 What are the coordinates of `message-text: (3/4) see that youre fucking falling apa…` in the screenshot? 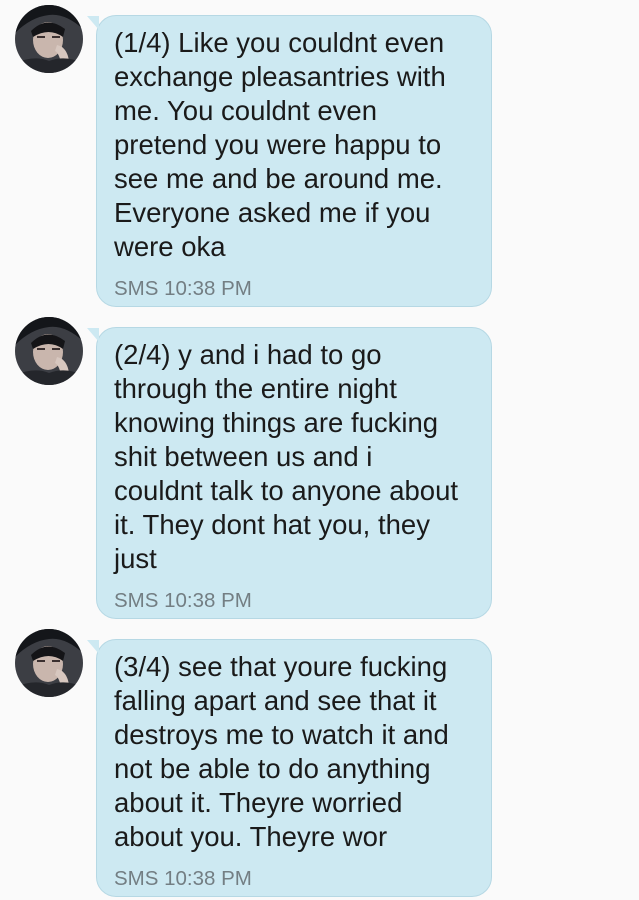 It's located at (281, 751).